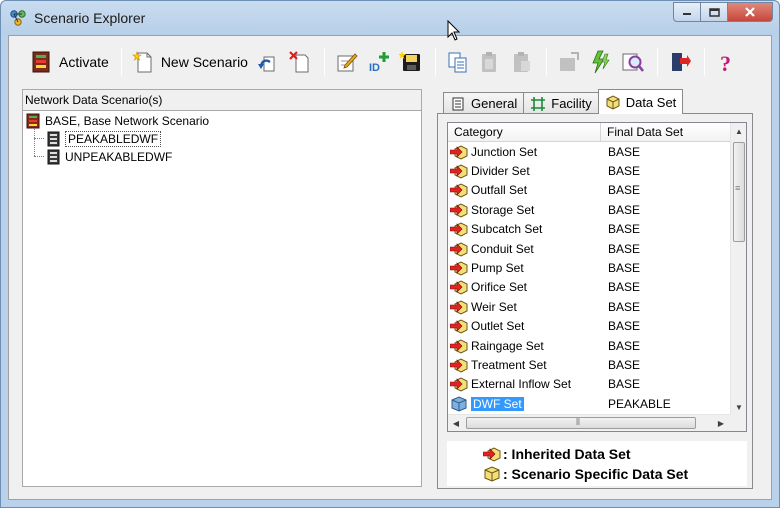  I want to click on minimize-icon, so click(687, 14).